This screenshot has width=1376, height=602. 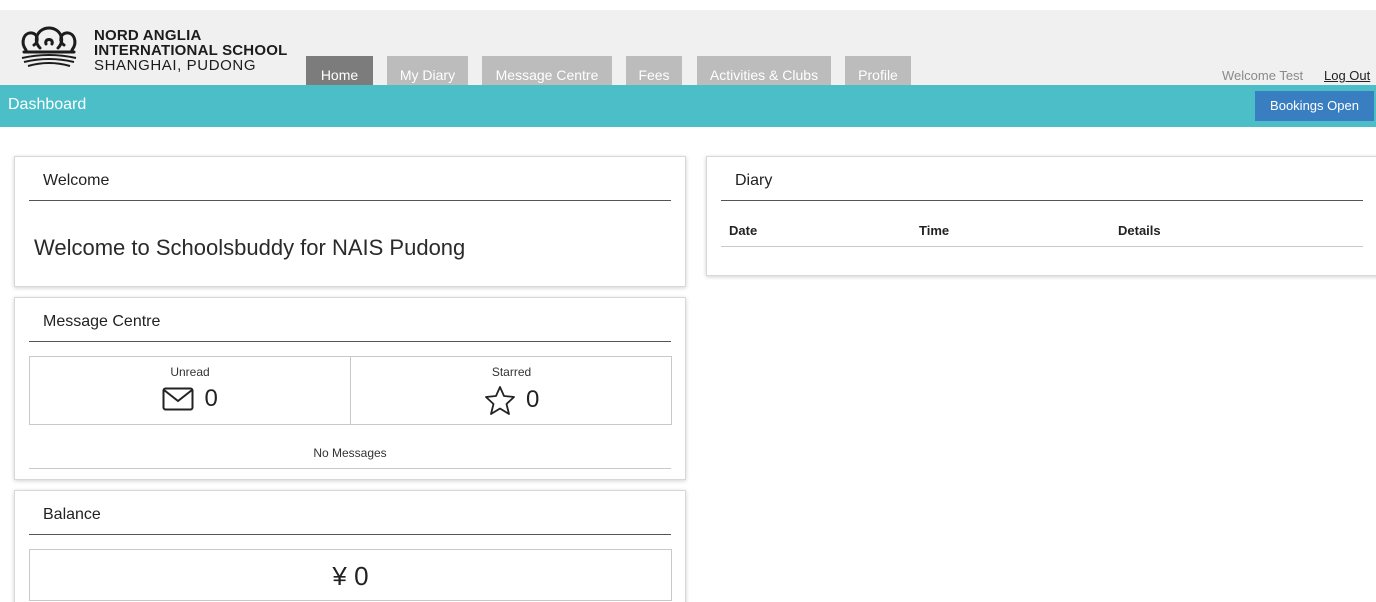 What do you see at coordinates (1139, 230) in the screenshot?
I see `diary-col-details: Details` at bounding box center [1139, 230].